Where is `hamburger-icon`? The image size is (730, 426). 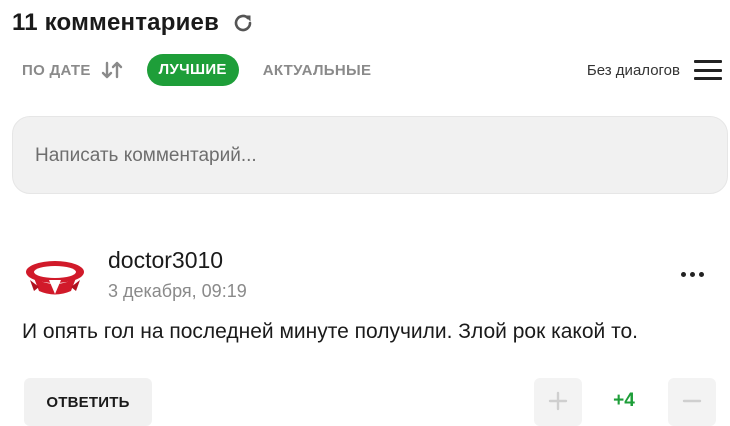 hamburger-icon is located at coordinates (708, 70).